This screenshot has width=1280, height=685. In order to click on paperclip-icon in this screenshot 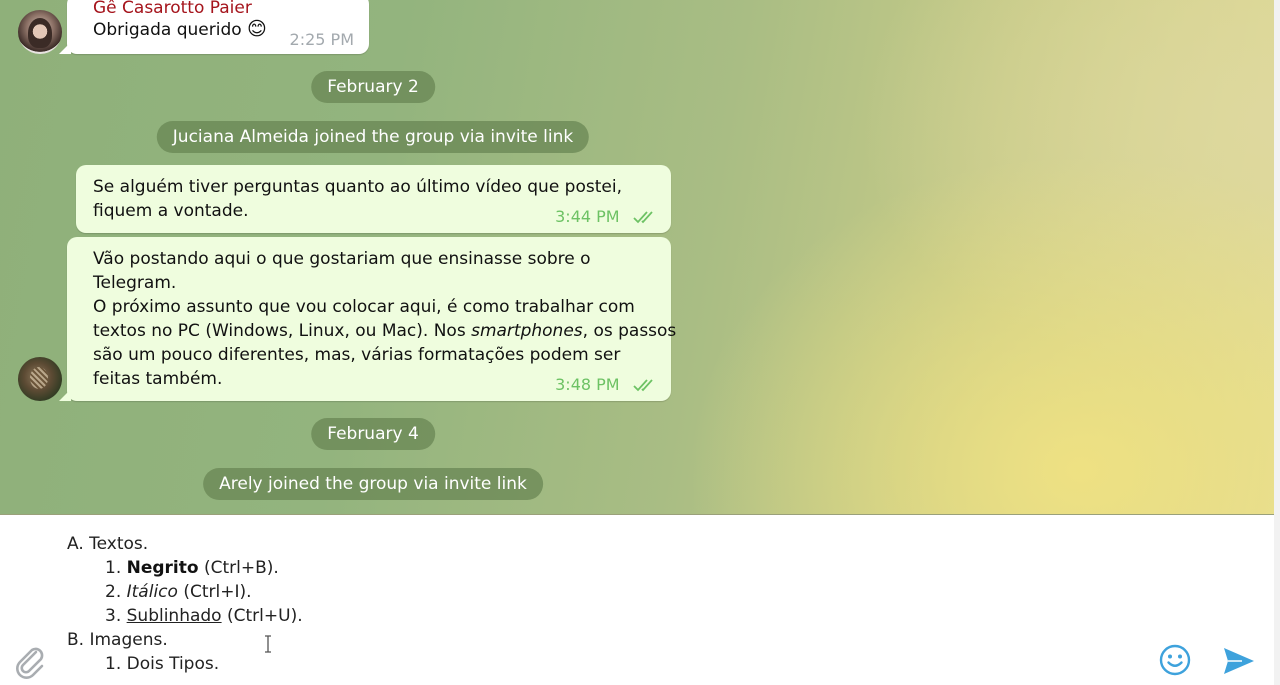, I will do `click(30, 662)`.